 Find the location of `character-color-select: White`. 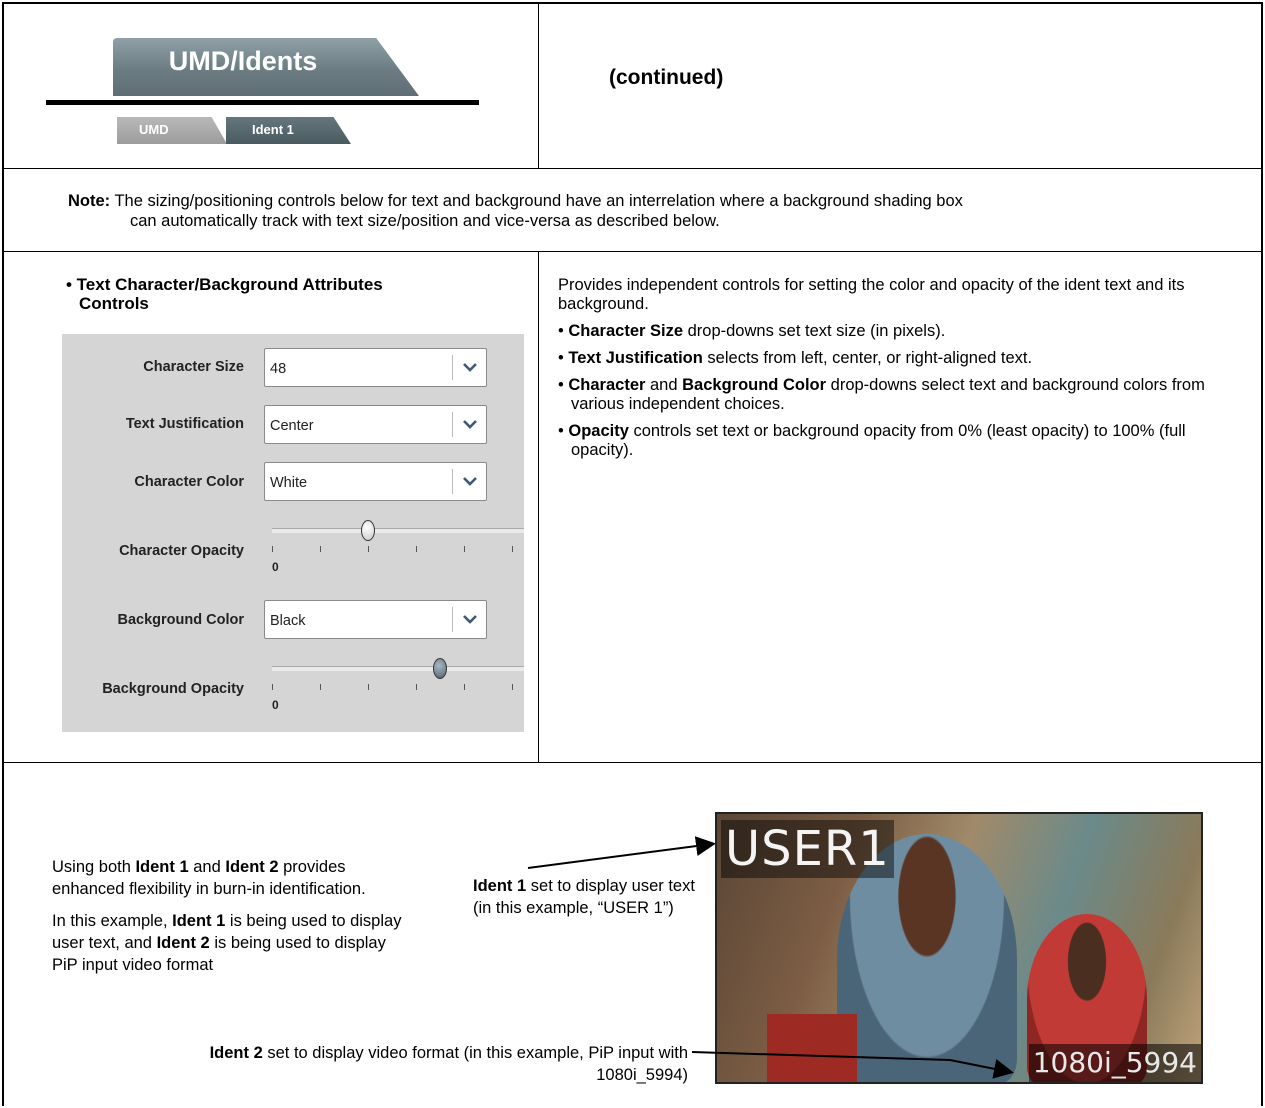

character-color-select: White is located at coordinates (375, 481).